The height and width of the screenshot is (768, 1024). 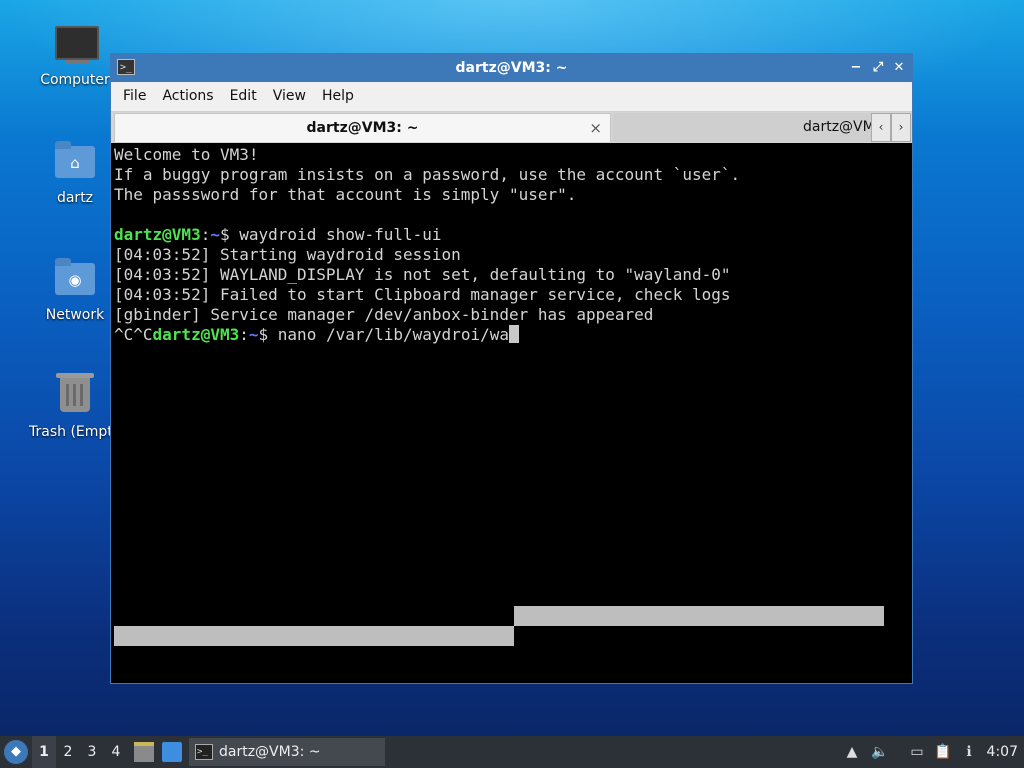 What do you see at coordinates (899, 68) in the screenshot?
I see `close-button: ✕` at bounding box center [899, 68].